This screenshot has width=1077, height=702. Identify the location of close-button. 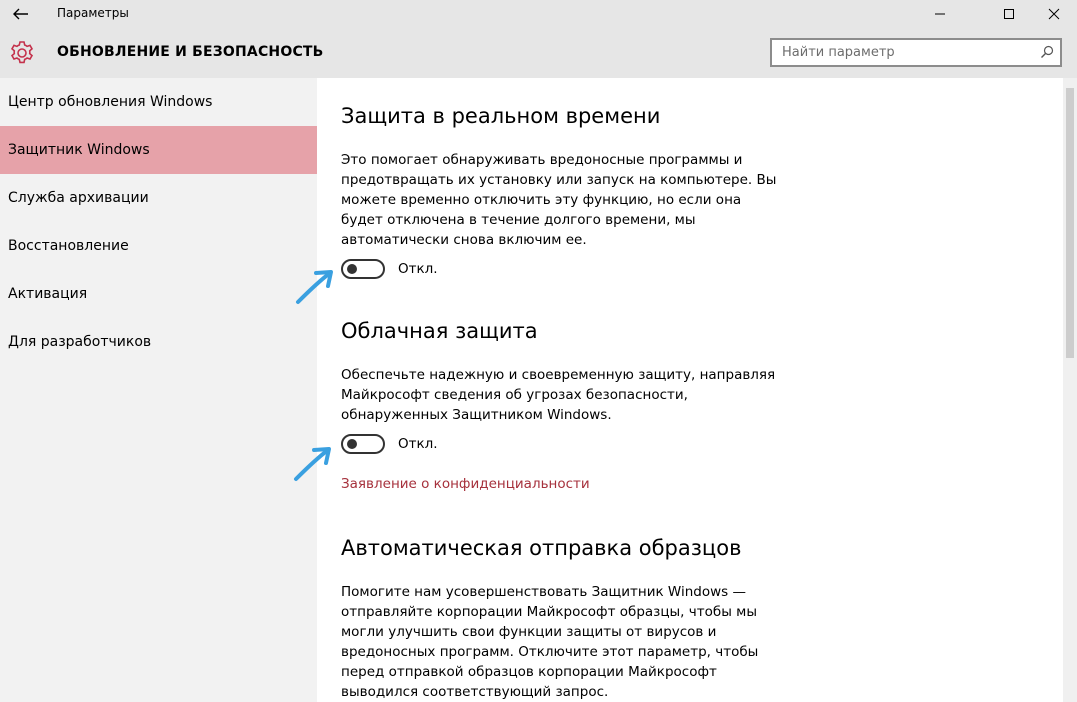
(1054, 14).